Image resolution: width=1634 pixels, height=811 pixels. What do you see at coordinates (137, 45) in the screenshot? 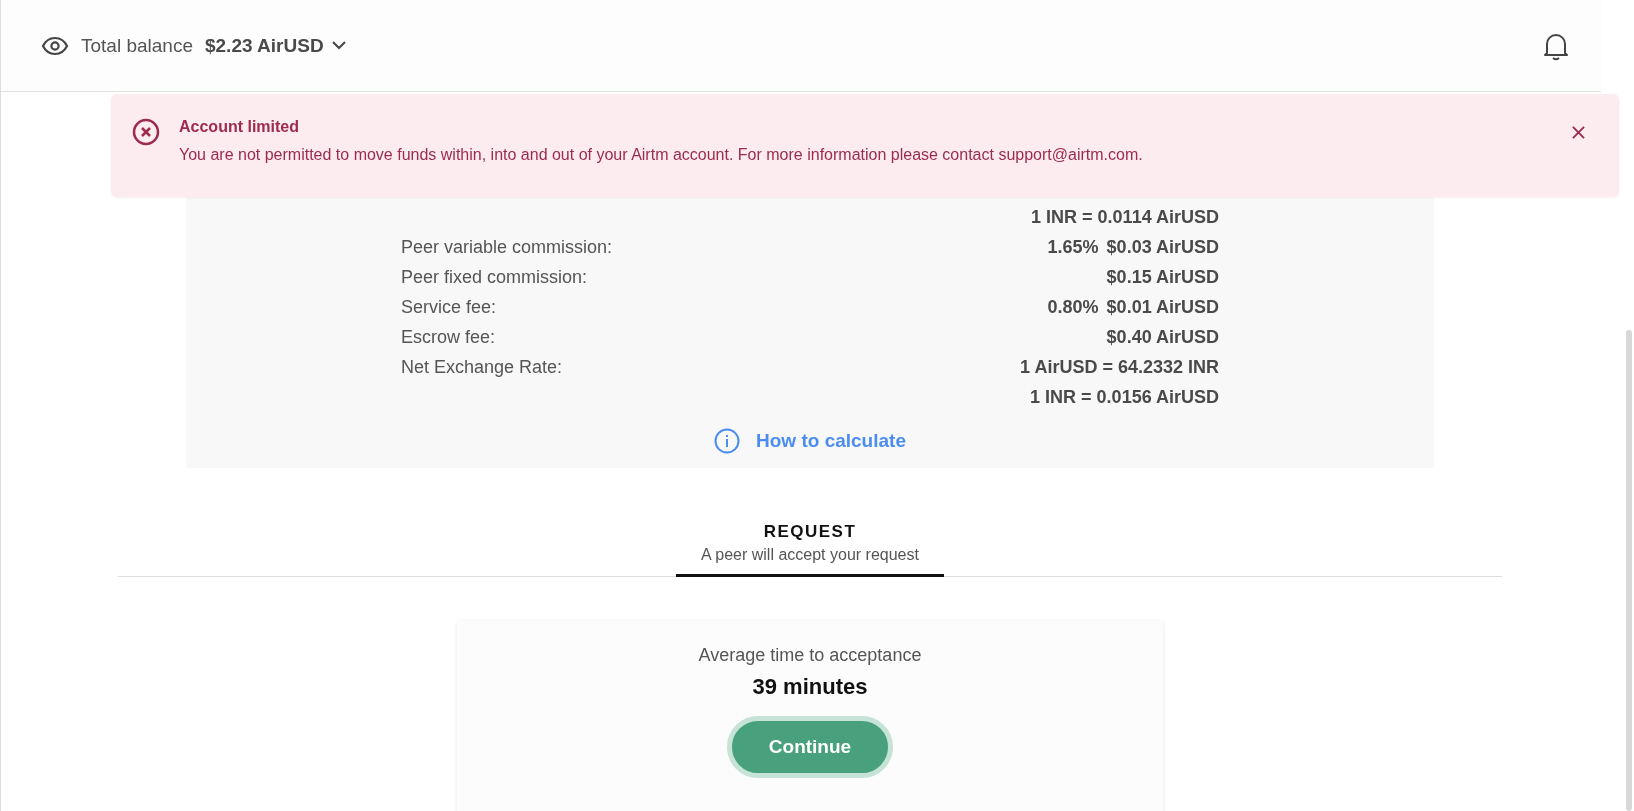
I see `balance-label: Total balance` at bounding box center [137, 45].